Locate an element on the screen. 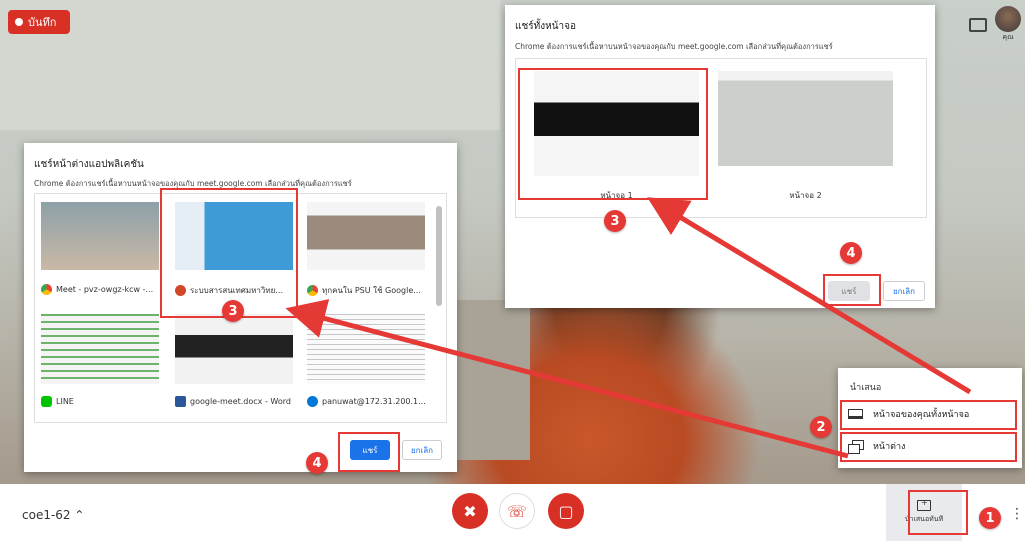 The image size is (1025, 541). chat-icon is located at coordinates (978, 24).